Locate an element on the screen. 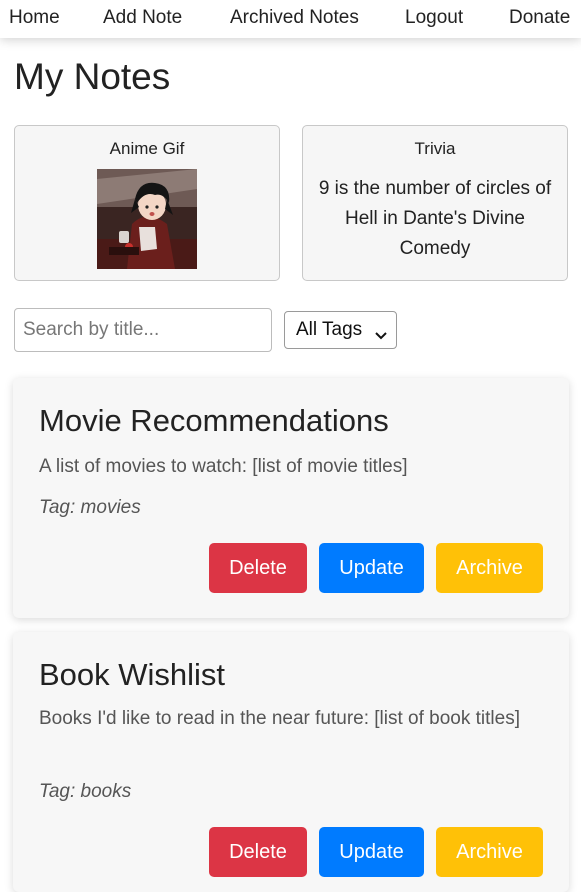  anime-gif-widget: Anime Gif is located at coordinates (147, 203).